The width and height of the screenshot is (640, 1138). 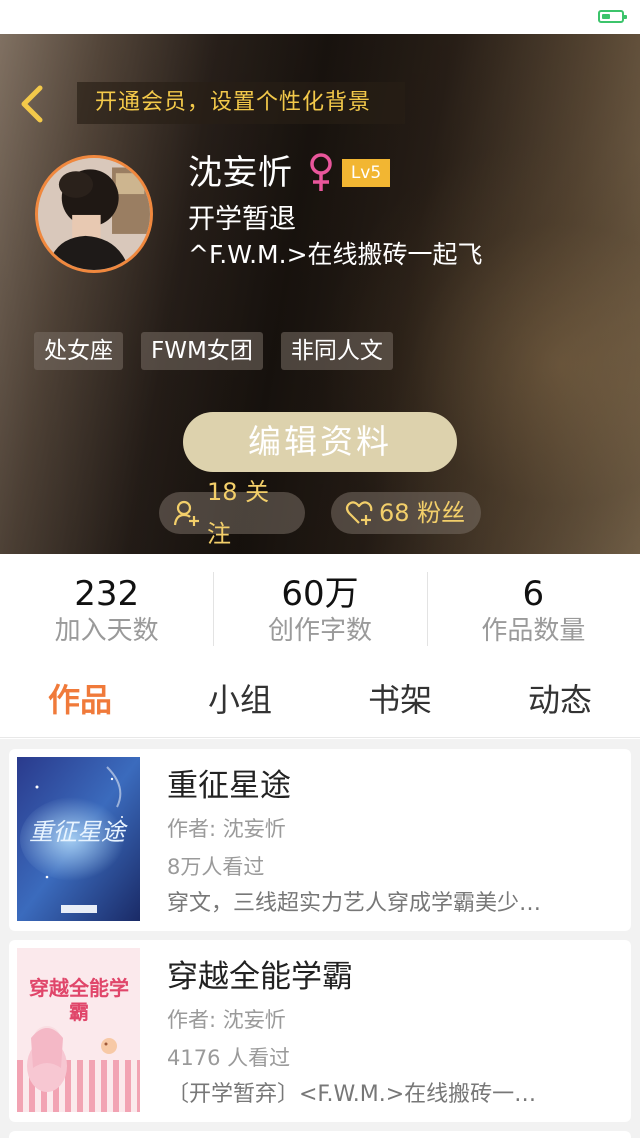 I want to click on stat-works-count: 6 作品数量, so click(x=533, y=604).